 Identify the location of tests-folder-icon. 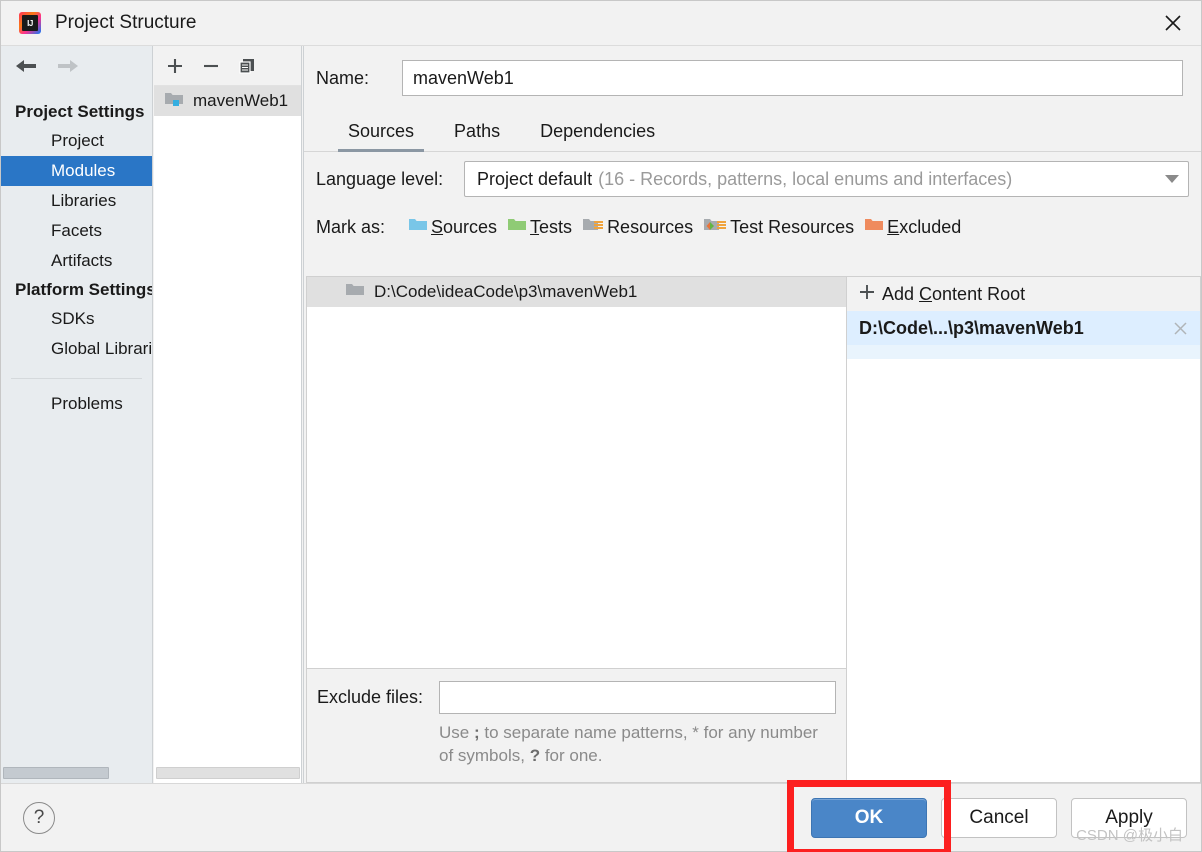
(517, 227).